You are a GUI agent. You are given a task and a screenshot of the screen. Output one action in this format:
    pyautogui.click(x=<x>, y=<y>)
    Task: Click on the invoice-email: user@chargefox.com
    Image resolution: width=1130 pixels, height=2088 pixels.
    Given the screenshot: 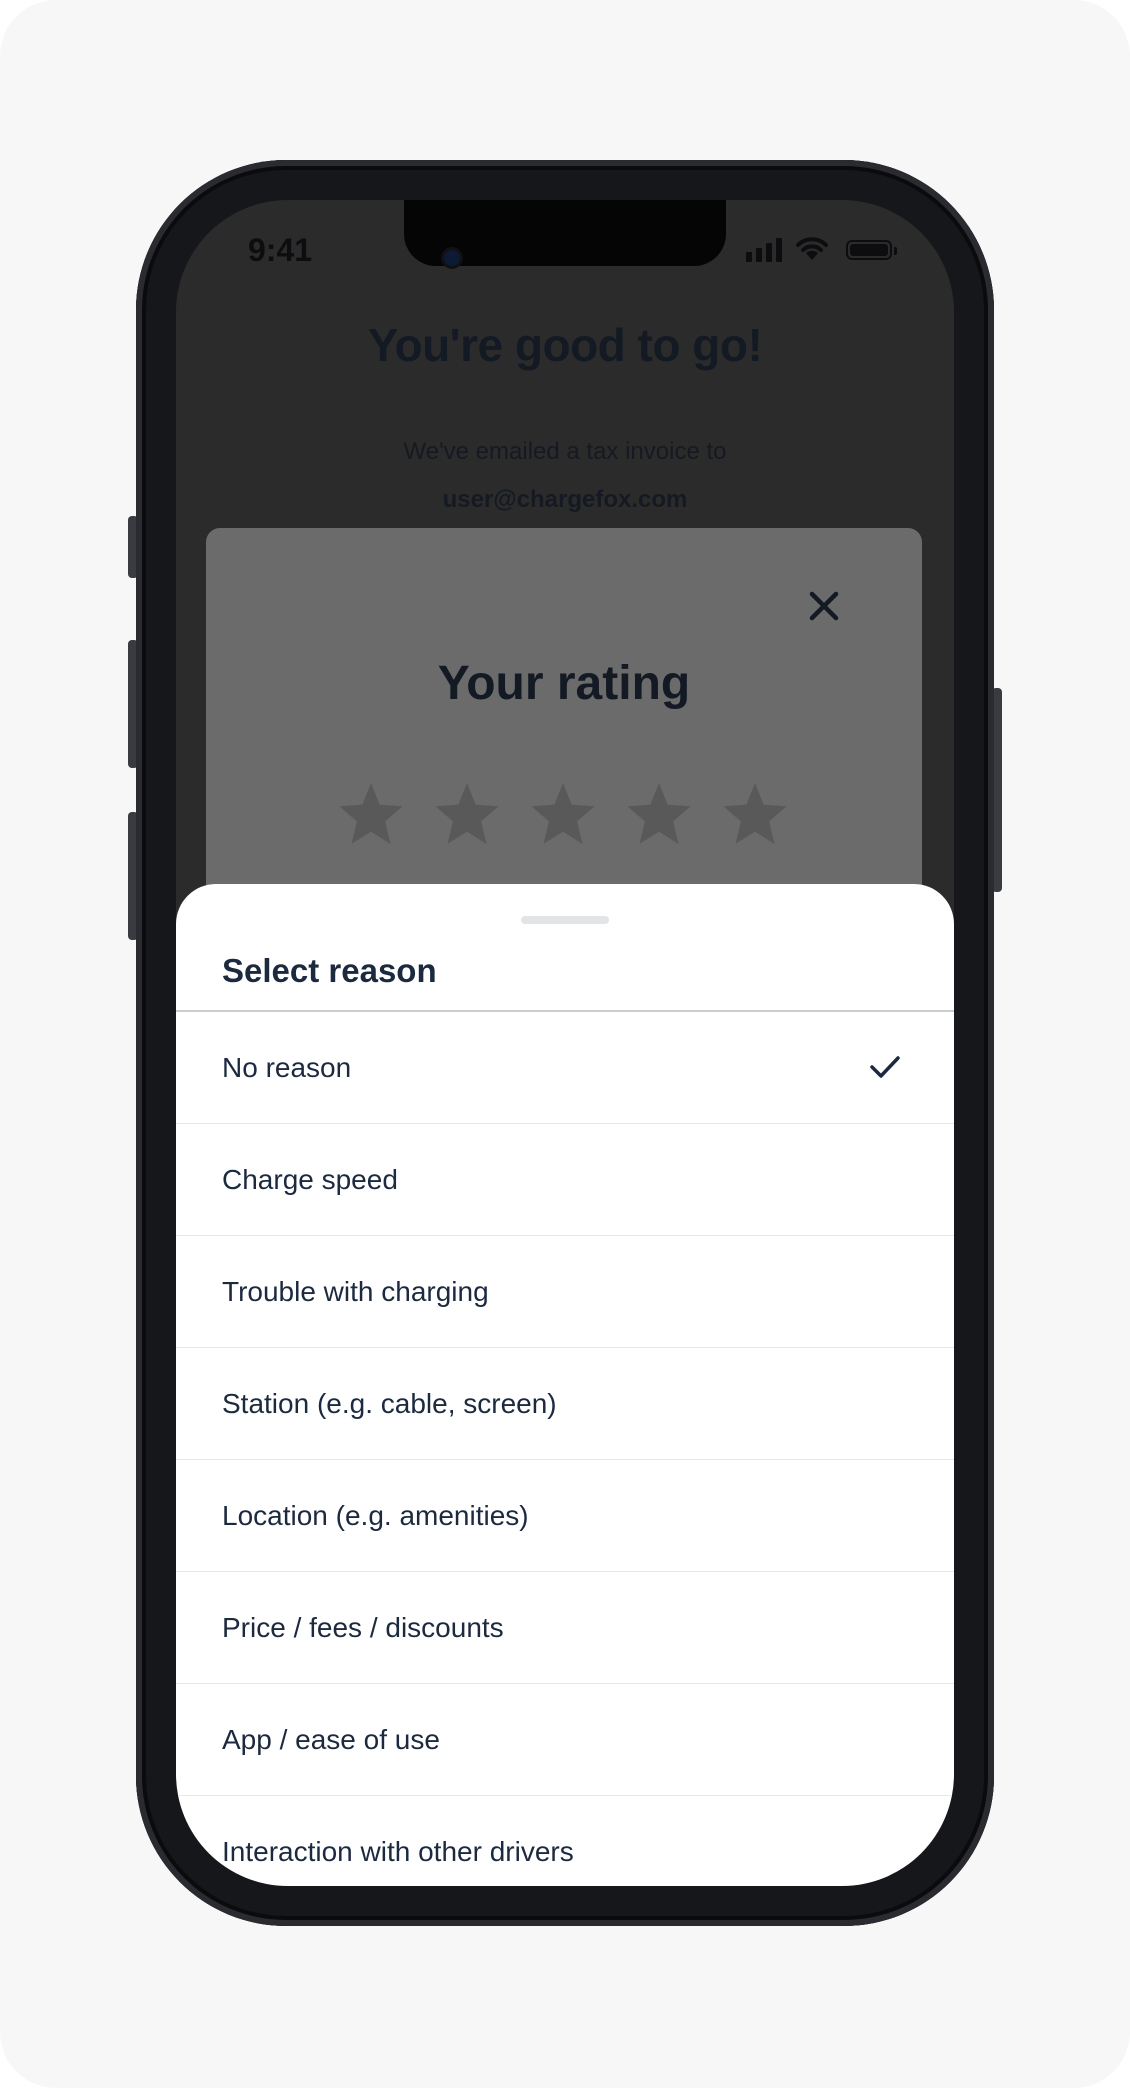 What is the action you would take?
    pyautogui.click(x=565, y=499)
    